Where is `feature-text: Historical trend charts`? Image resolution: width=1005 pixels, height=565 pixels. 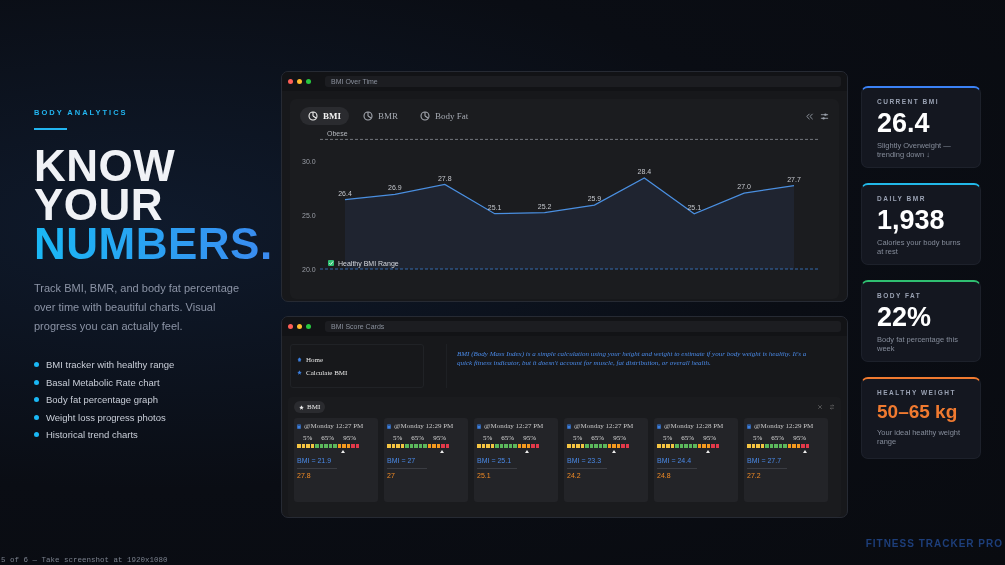 feature-text: Historical trend charts is located at coordinates (92, 434).